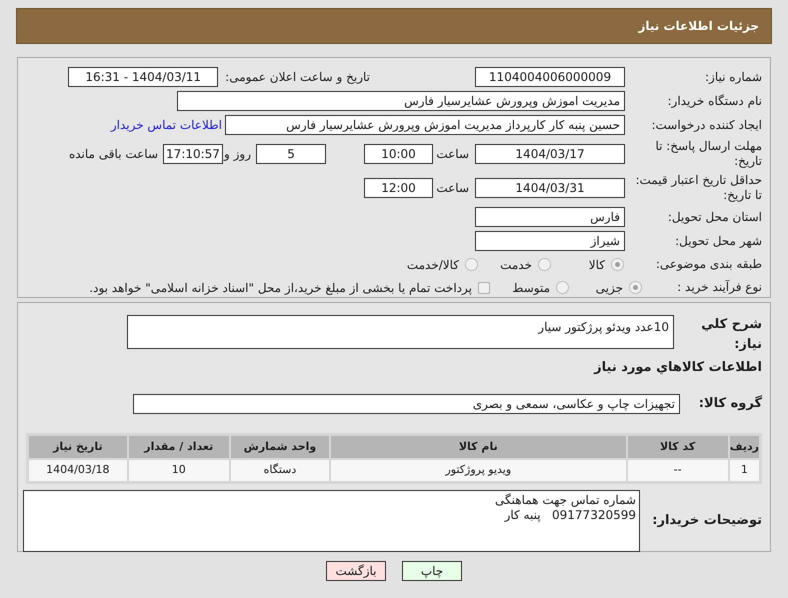 The height and width of the screenshot is (598, 788). I want to click on contact-link: اطلاعات تماس خریدار, so click(166, 125).